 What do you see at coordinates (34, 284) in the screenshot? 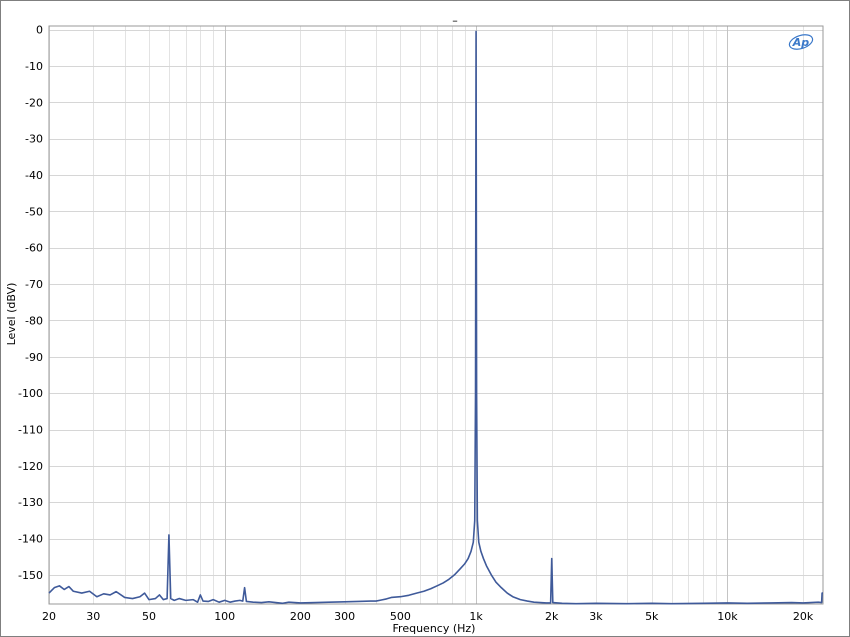
I see `y-tick-label: -70` at bounding box center [34, 284].